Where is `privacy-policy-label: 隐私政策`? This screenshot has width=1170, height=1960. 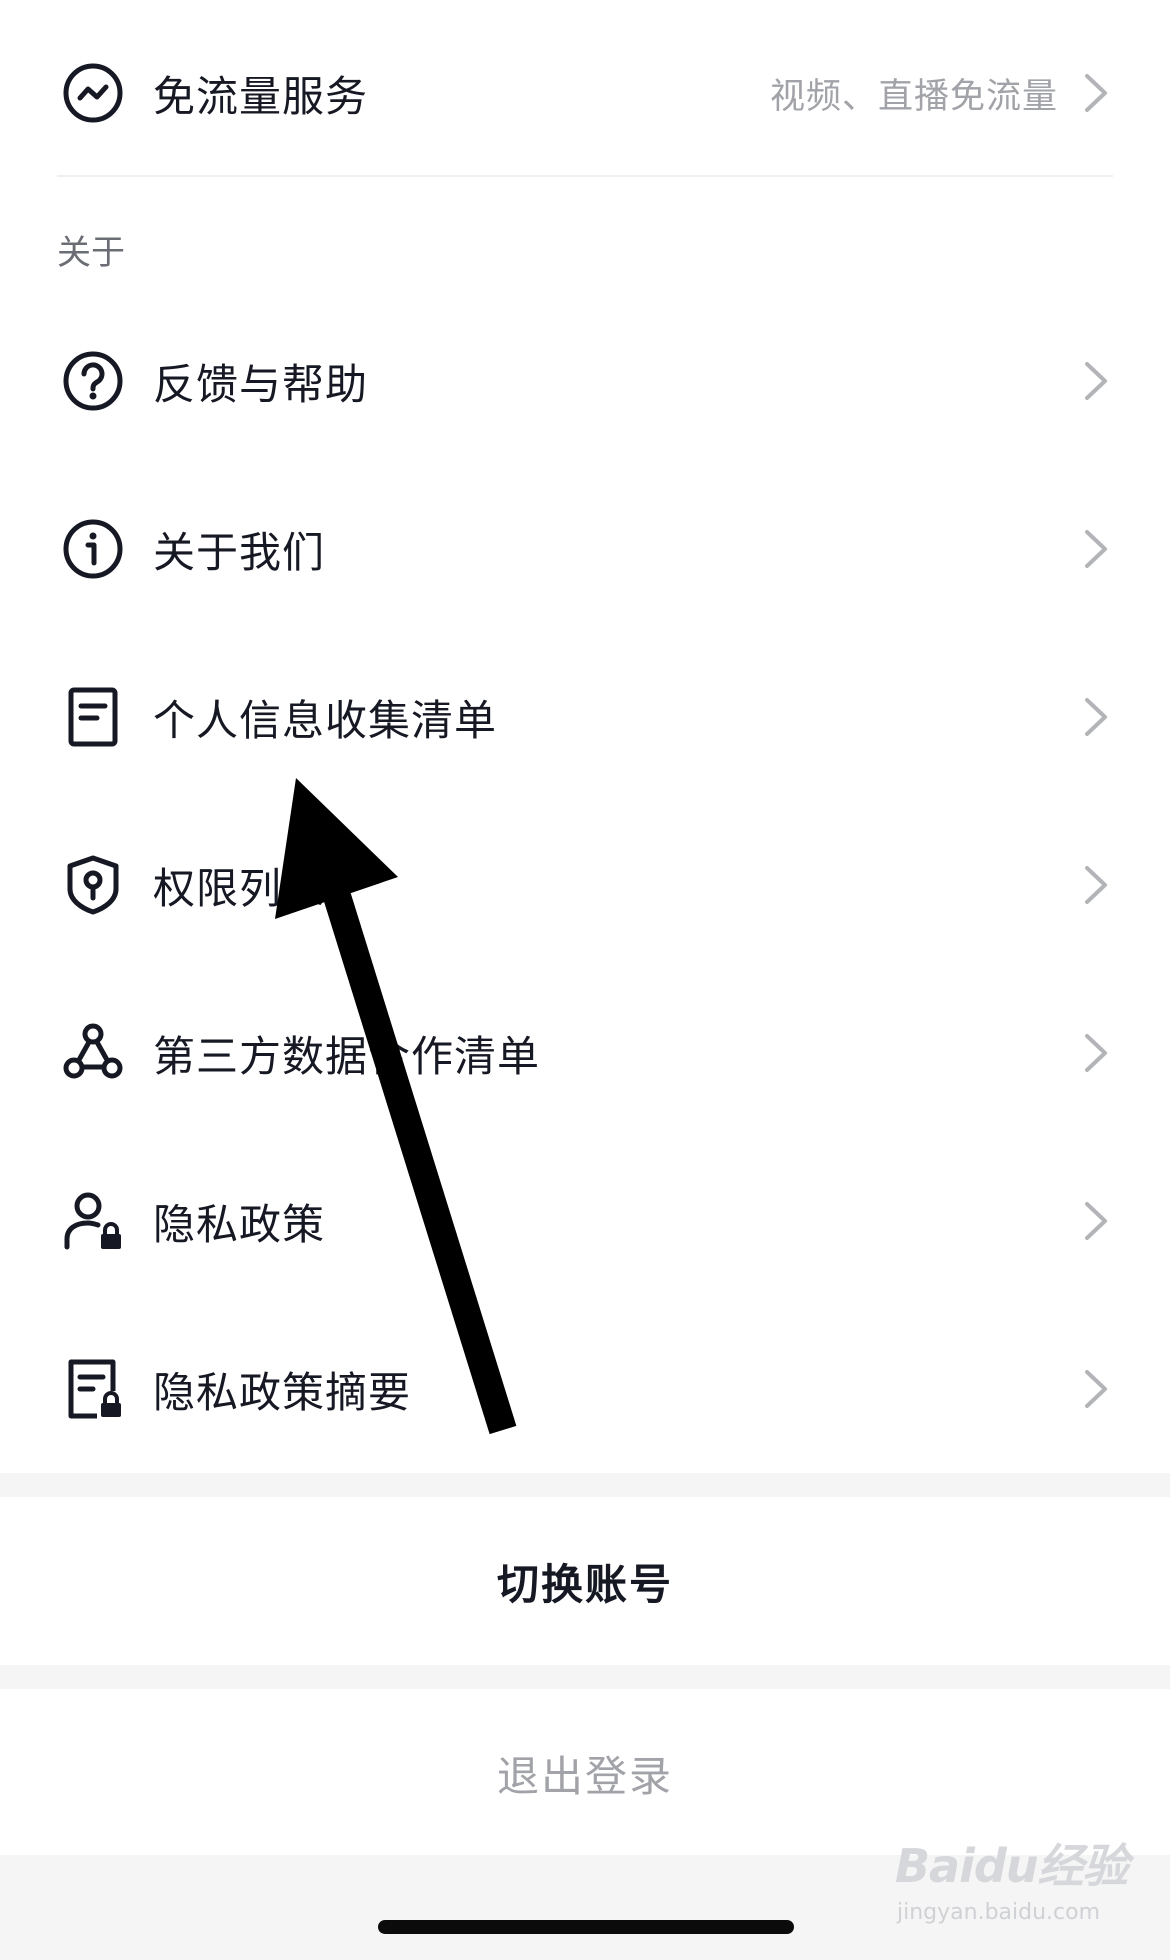 privacy-policy-label: 隐私政策 is located at coordinates (239, 1224).